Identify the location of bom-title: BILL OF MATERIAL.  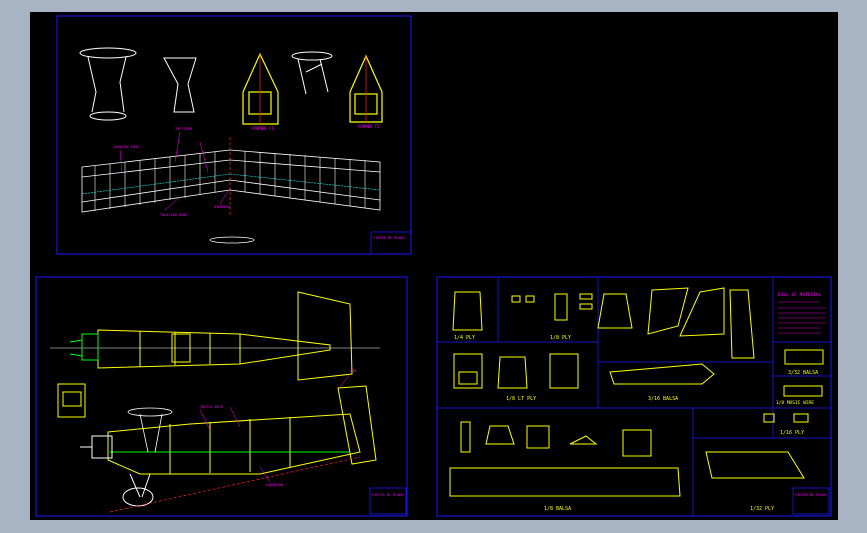
(800, 295).